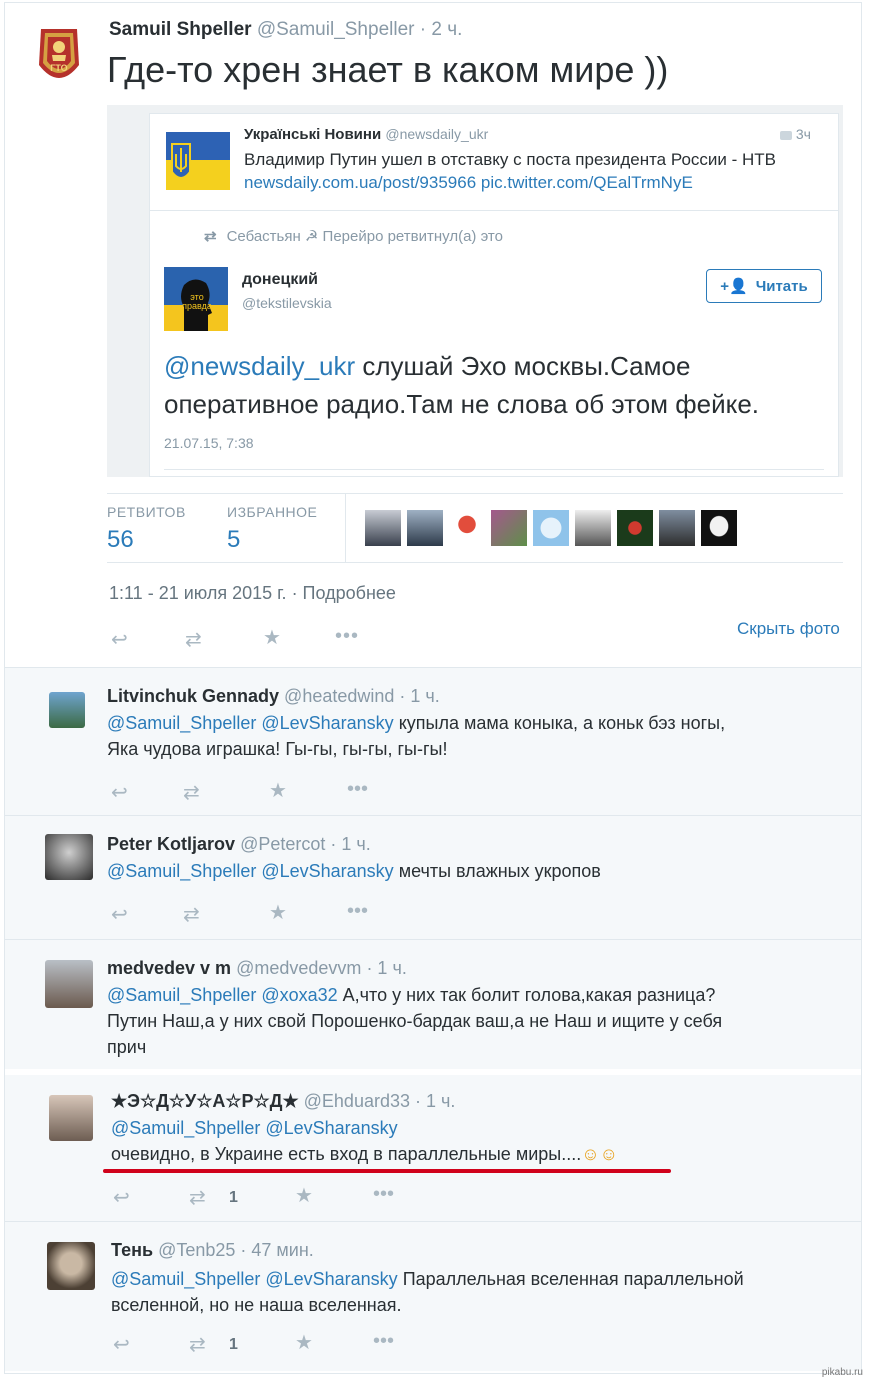  Describe the element at coordinates (259, 366) in the screenshot. I see `inner-mention: @newsdaily_ukr` at that location.